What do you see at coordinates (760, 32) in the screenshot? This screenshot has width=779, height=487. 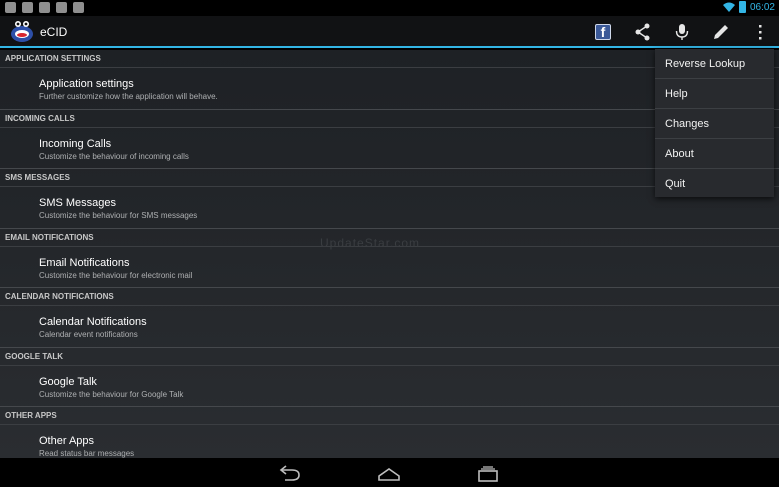 I see `overflow-menu-icon` at bounding box center [760, 32].